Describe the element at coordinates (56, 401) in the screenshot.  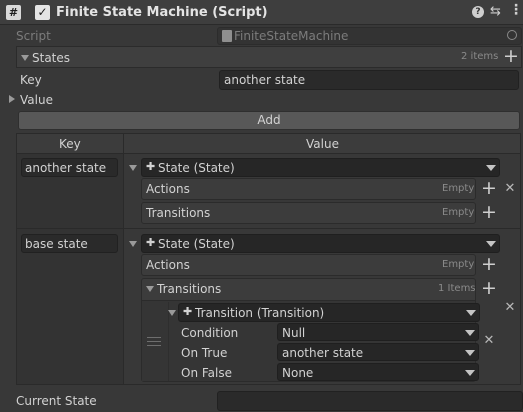
I see `current-state-label: Current State` at that location.